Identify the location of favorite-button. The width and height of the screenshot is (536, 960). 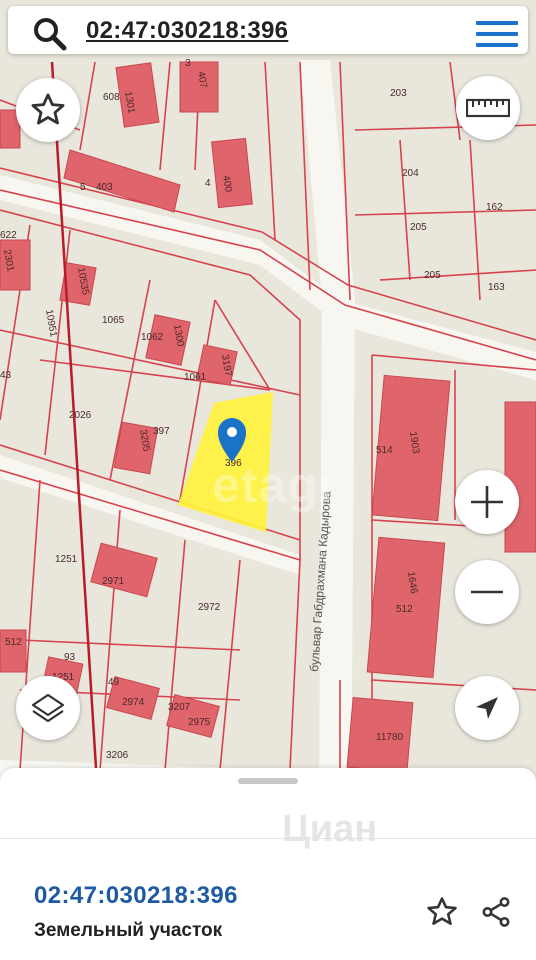
(442, 912).